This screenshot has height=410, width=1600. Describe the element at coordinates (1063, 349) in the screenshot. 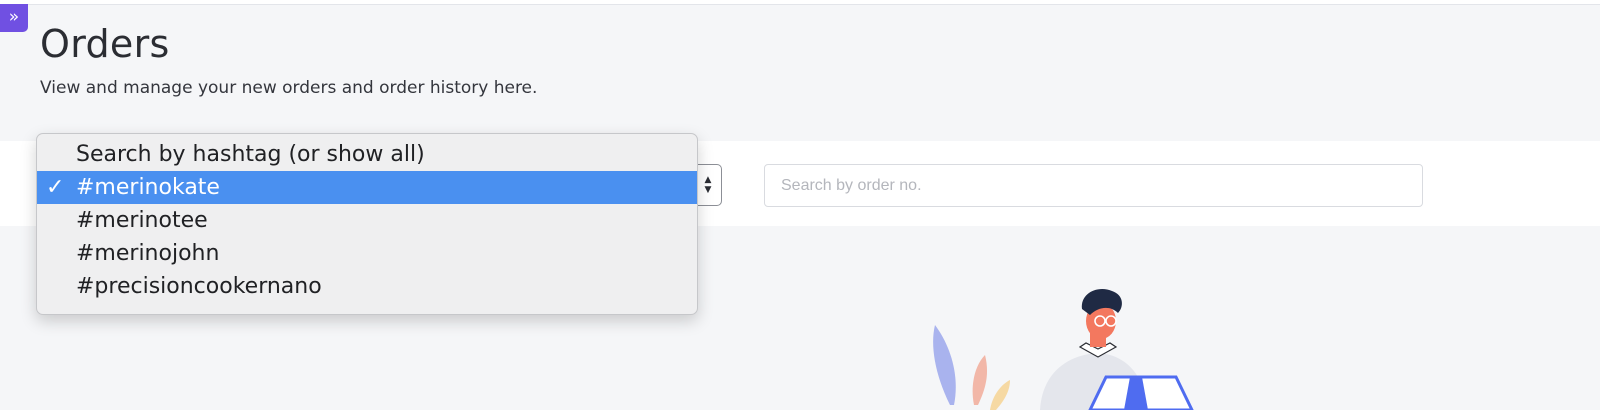

I see `person-at-laptop-illustration` at that location.